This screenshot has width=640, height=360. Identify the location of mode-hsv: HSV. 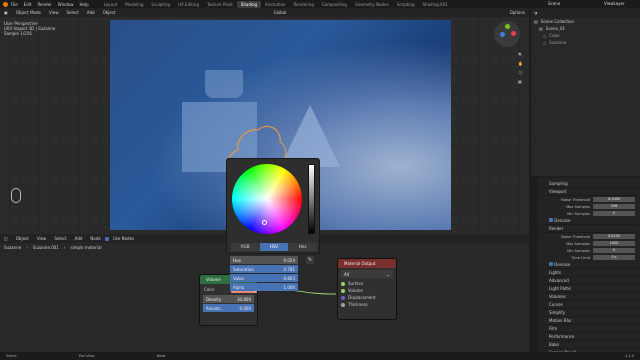
(274, 247).